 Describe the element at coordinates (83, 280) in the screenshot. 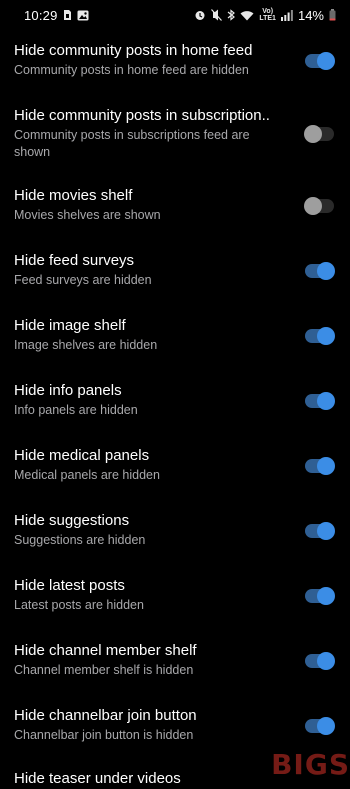

I see `setting-summary: Feed surveys are hidden` at that location.